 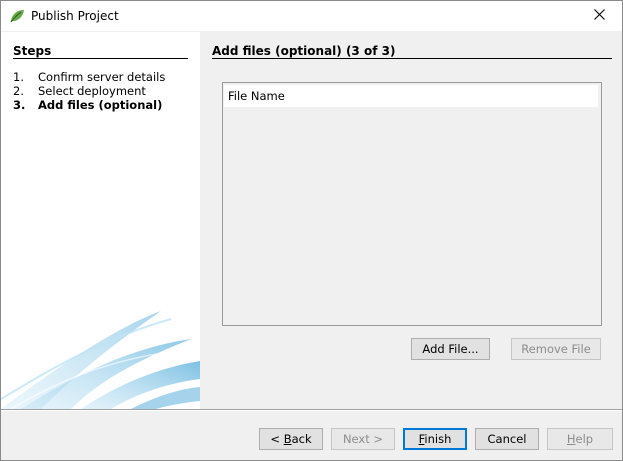 What do you see at coordinates (438, 439) in the screenshot?
I see `finish-label-post: inish` at bounding box center [438, 439].